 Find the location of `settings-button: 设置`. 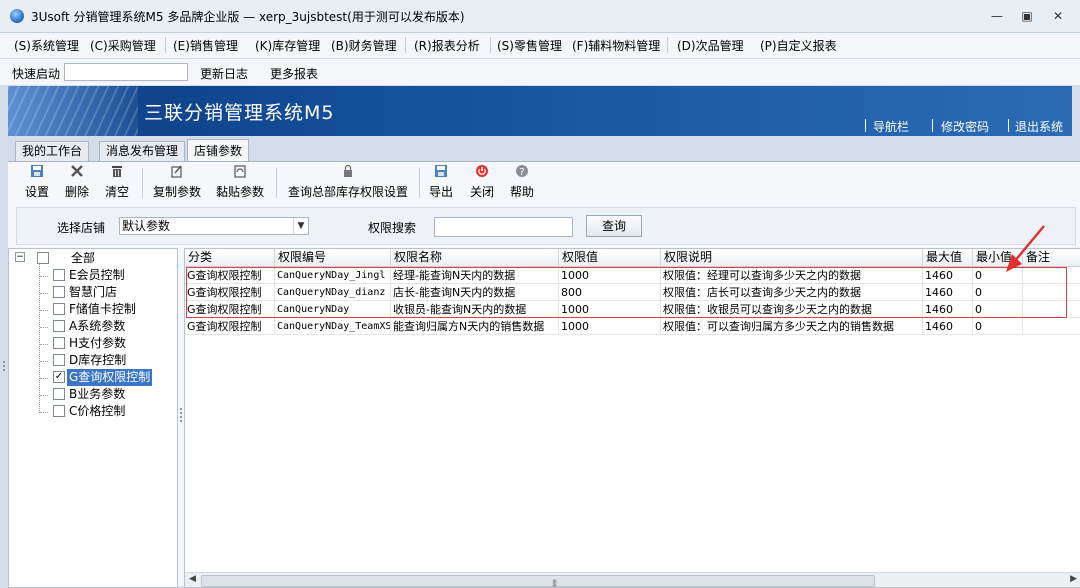

settings-button: 设置 is located at coordinates (37, 183).